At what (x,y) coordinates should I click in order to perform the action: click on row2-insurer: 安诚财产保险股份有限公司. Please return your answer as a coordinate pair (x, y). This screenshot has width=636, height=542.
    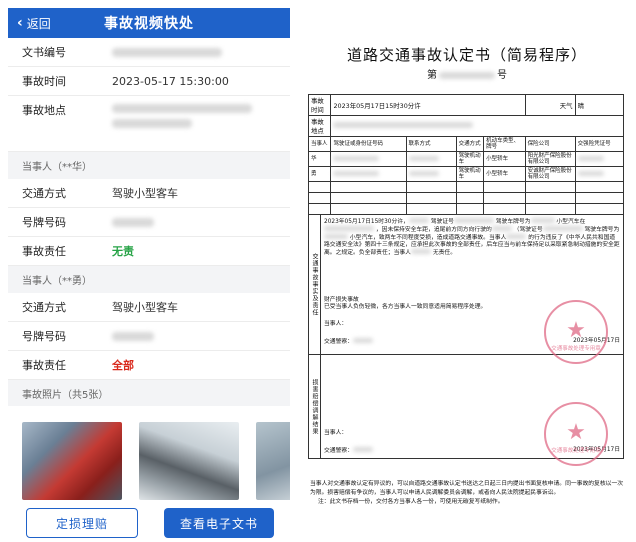
    Looking at the image, I should click on (550, 174).